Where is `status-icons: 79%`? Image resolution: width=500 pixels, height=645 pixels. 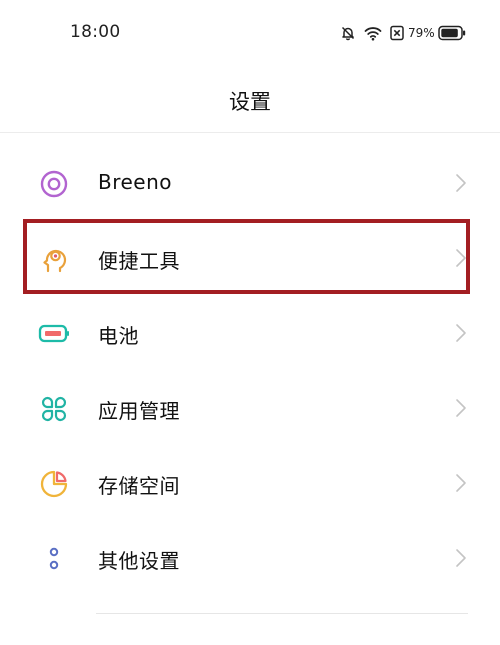
status-icons: 79% is located at coordinates (403, 33).